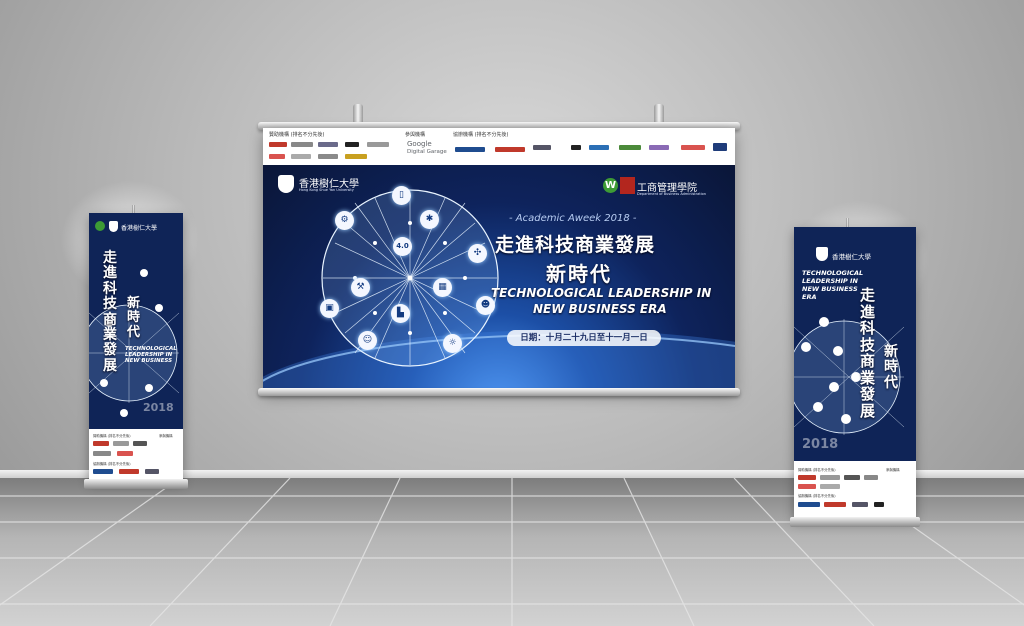  Describe the element at coordinates (830, 281) in the screenshot. I see `right-title-en-line2: LEADERSHIP IN` at that location.